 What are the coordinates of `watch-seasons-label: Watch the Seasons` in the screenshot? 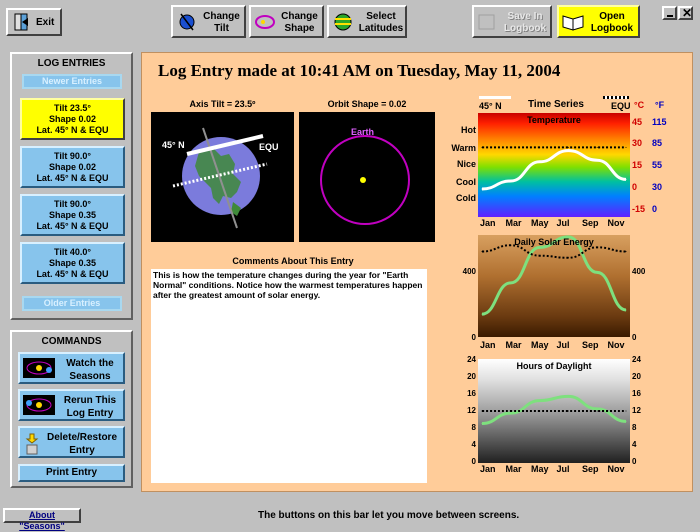 It's located at (90, 370).